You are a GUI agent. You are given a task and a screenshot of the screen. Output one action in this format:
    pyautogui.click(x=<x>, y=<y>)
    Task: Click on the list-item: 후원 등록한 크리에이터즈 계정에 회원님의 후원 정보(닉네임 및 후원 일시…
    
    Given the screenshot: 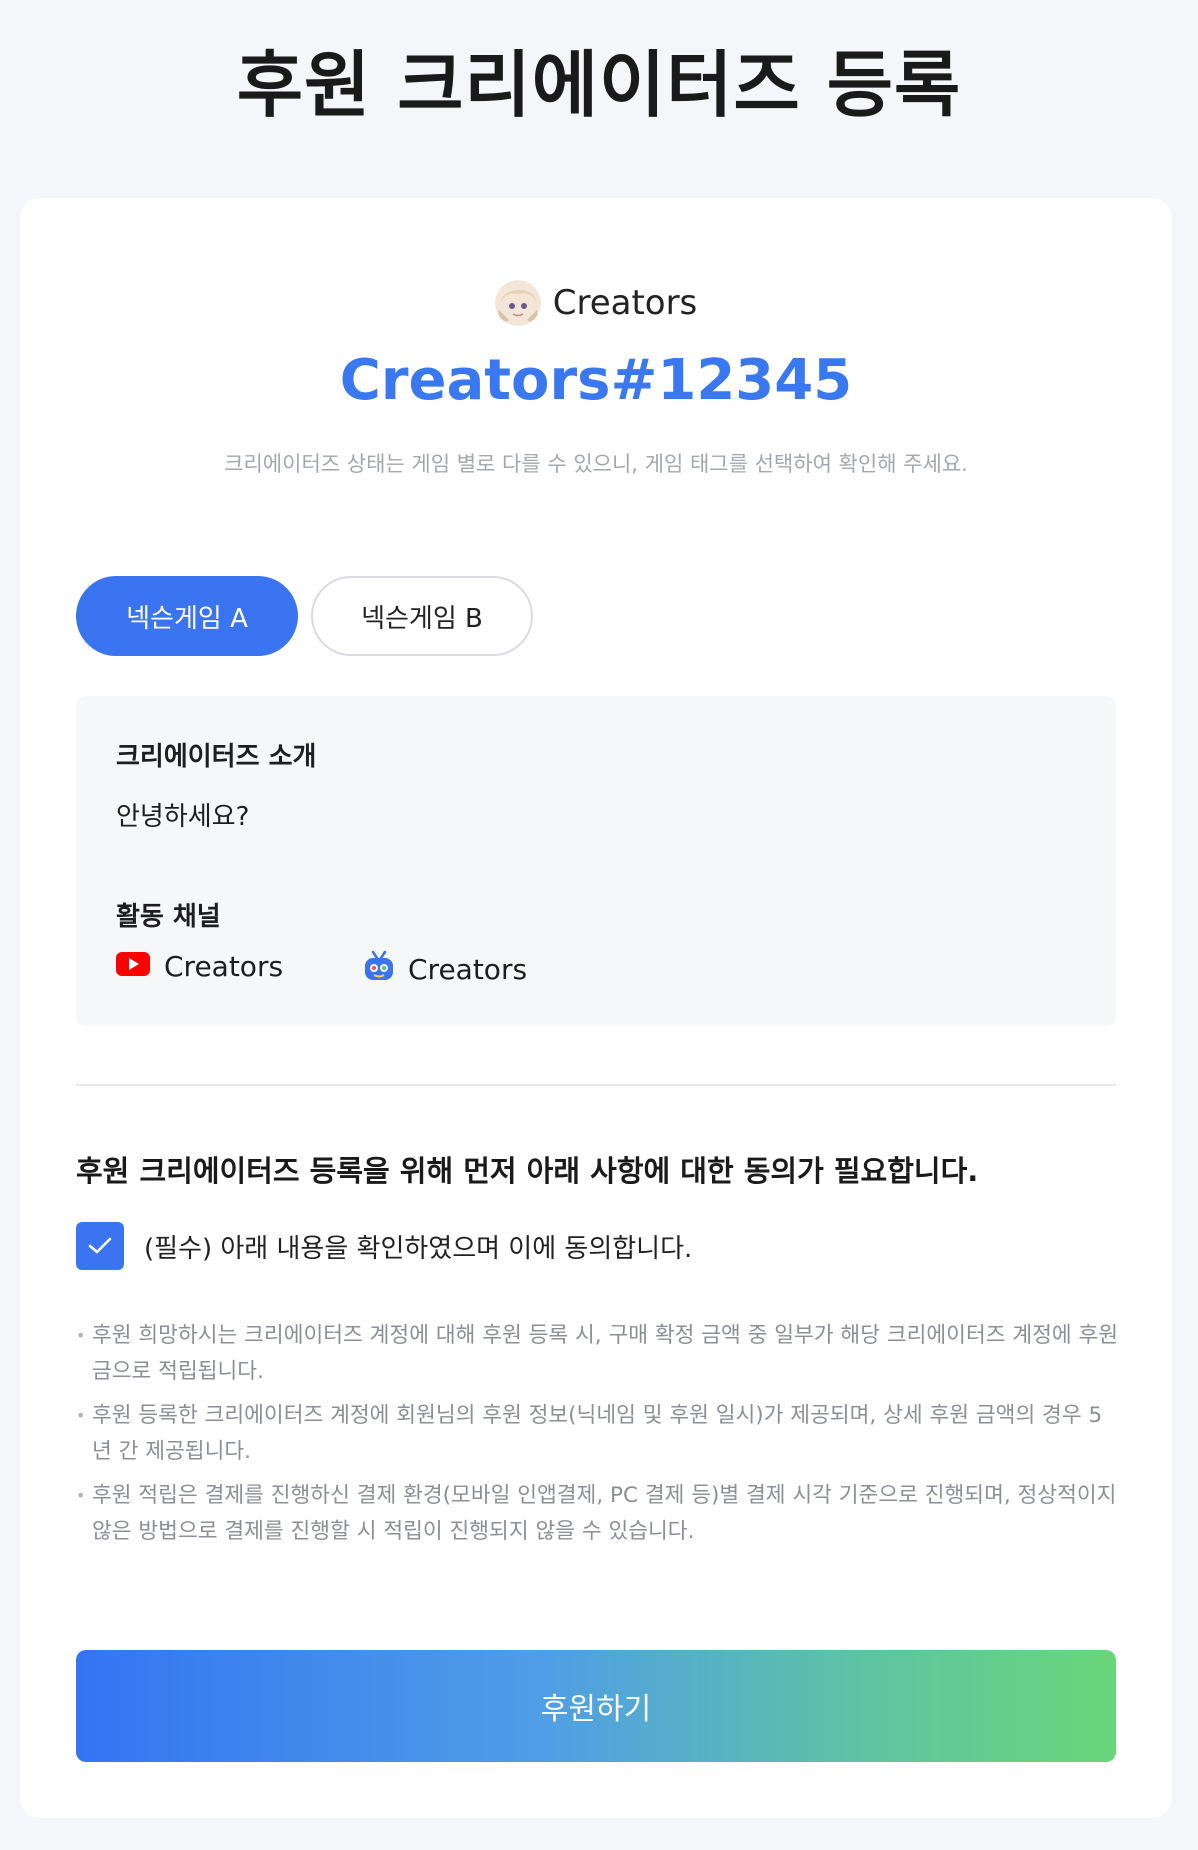 What is the action you would take?
    pyautogui.click(x=598, y=1434)
    